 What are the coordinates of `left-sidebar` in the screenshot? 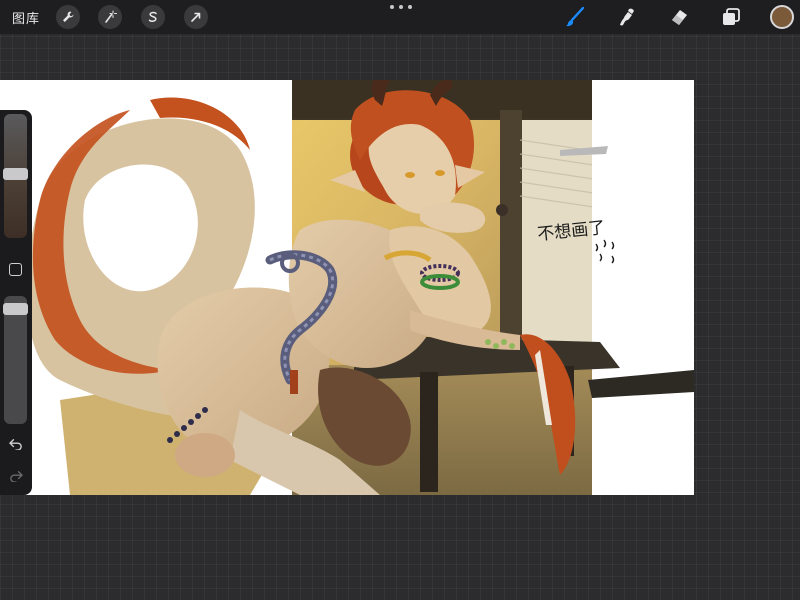 It's located at (16, 302).